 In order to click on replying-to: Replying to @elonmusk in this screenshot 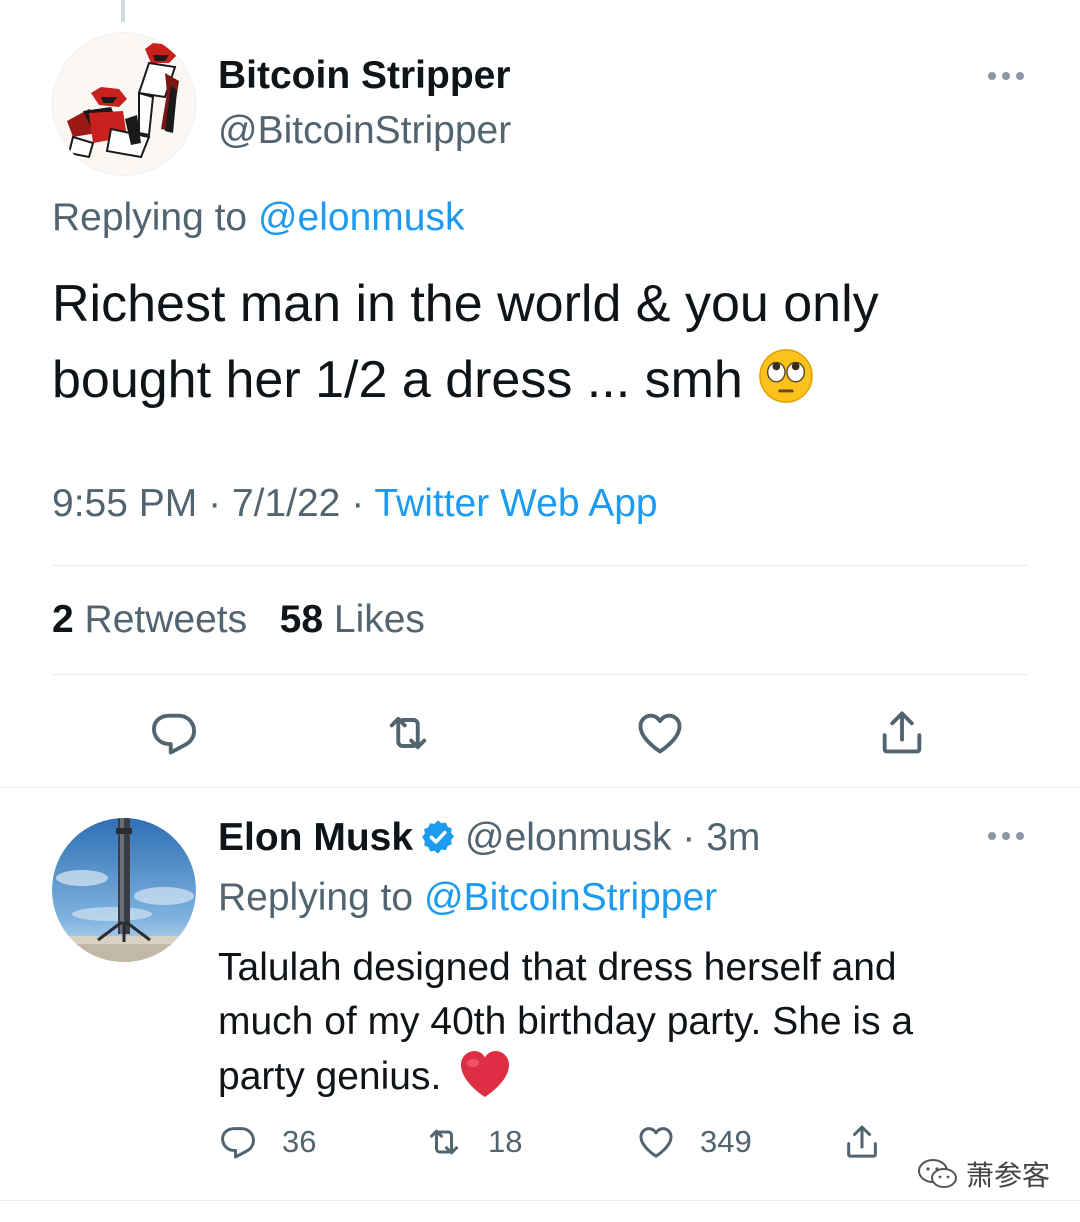, I will do `click(258, 218)`.